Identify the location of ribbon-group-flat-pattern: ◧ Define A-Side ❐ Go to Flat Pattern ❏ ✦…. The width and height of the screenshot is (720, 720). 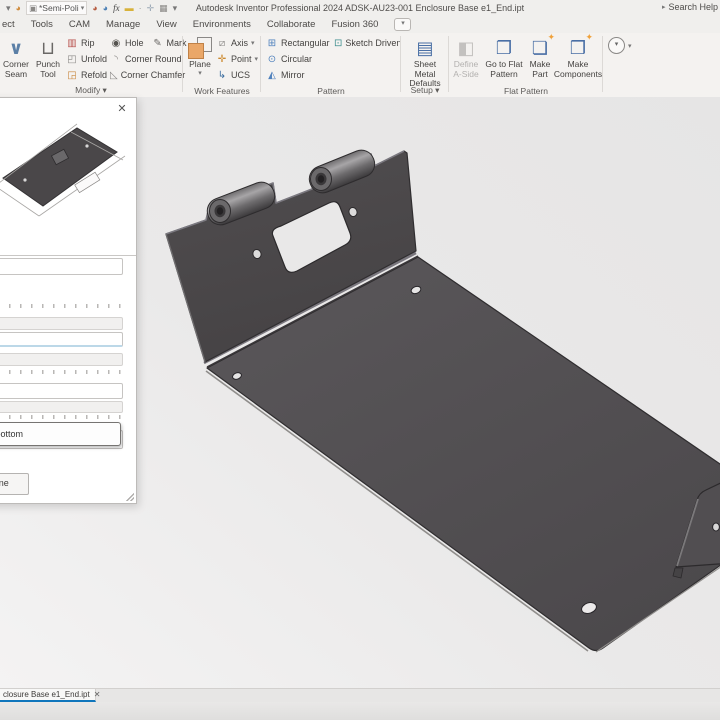
(526, 64).